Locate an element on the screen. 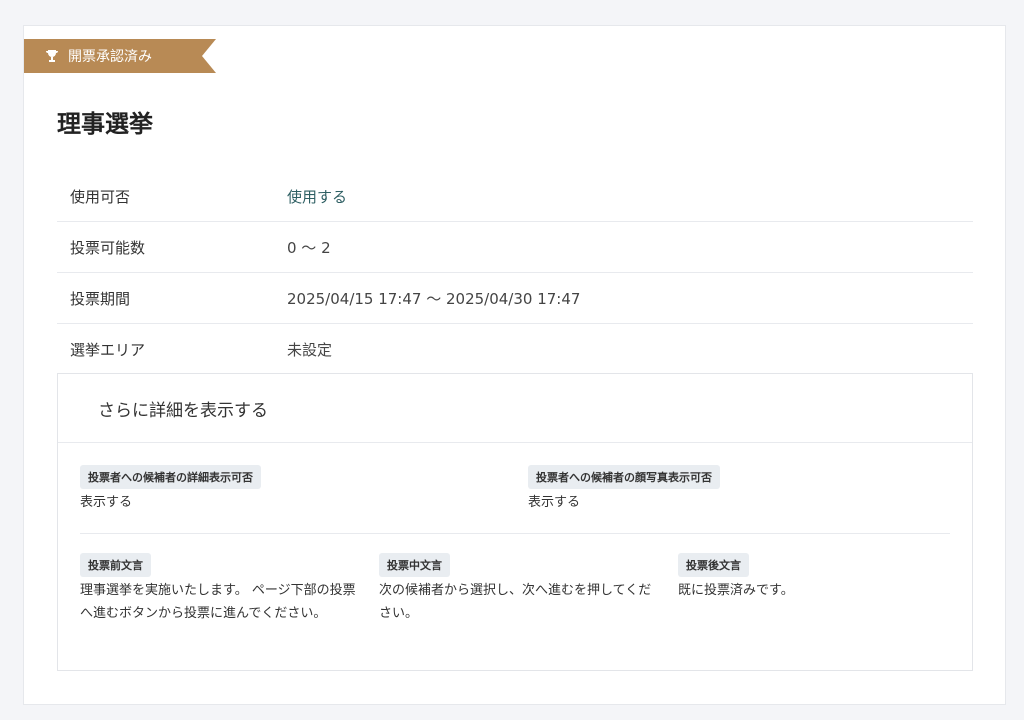 This screenshot has height=720, width=1024. field-tag: 投票前文言 is located at coordinates (115, 565).